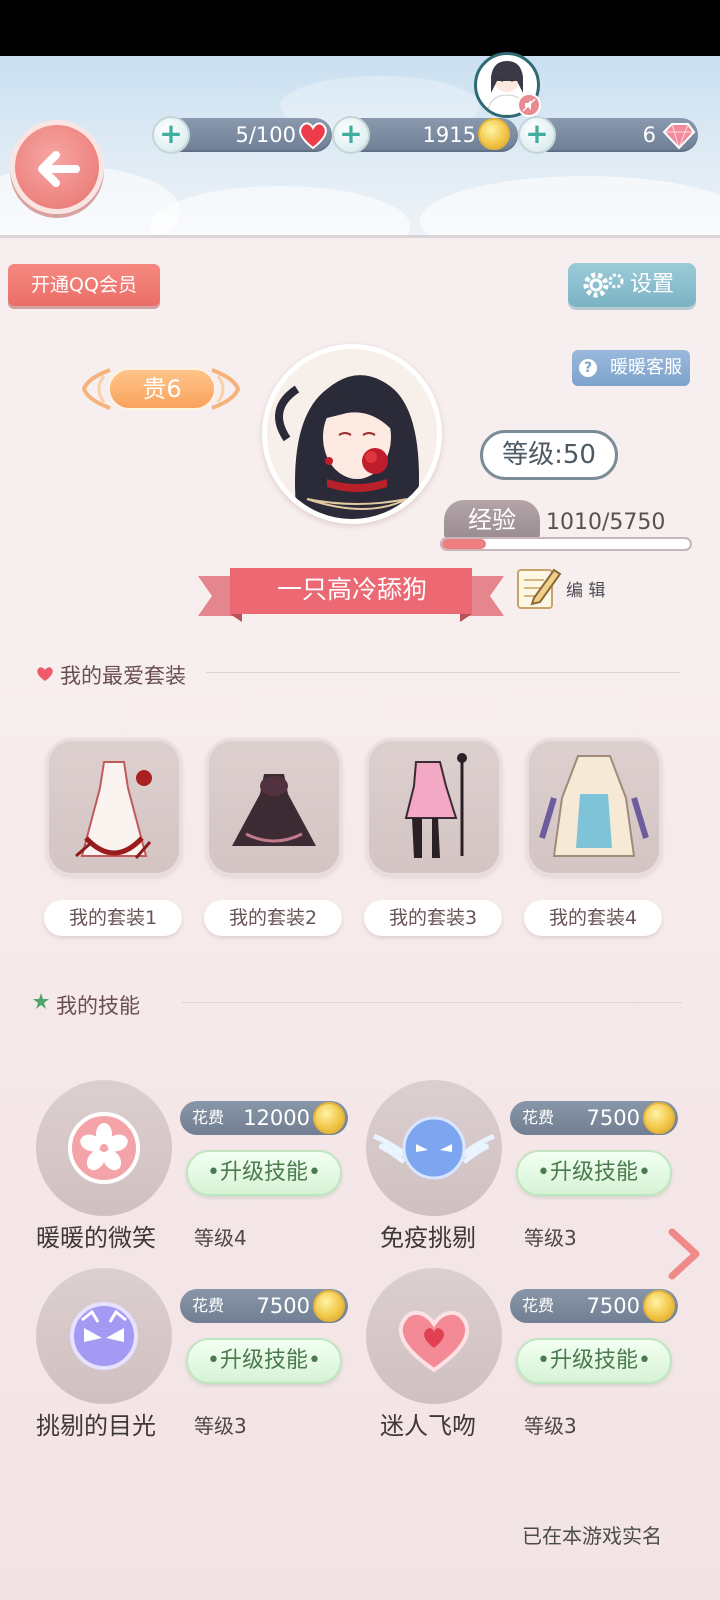 Image resolution: width=720 pixels, height=1600 pixels. What do you see at coordinates (273, 918) in the screenshot?
I see `suit-label-2: 我的套装2` at bounding box center [273, 918].